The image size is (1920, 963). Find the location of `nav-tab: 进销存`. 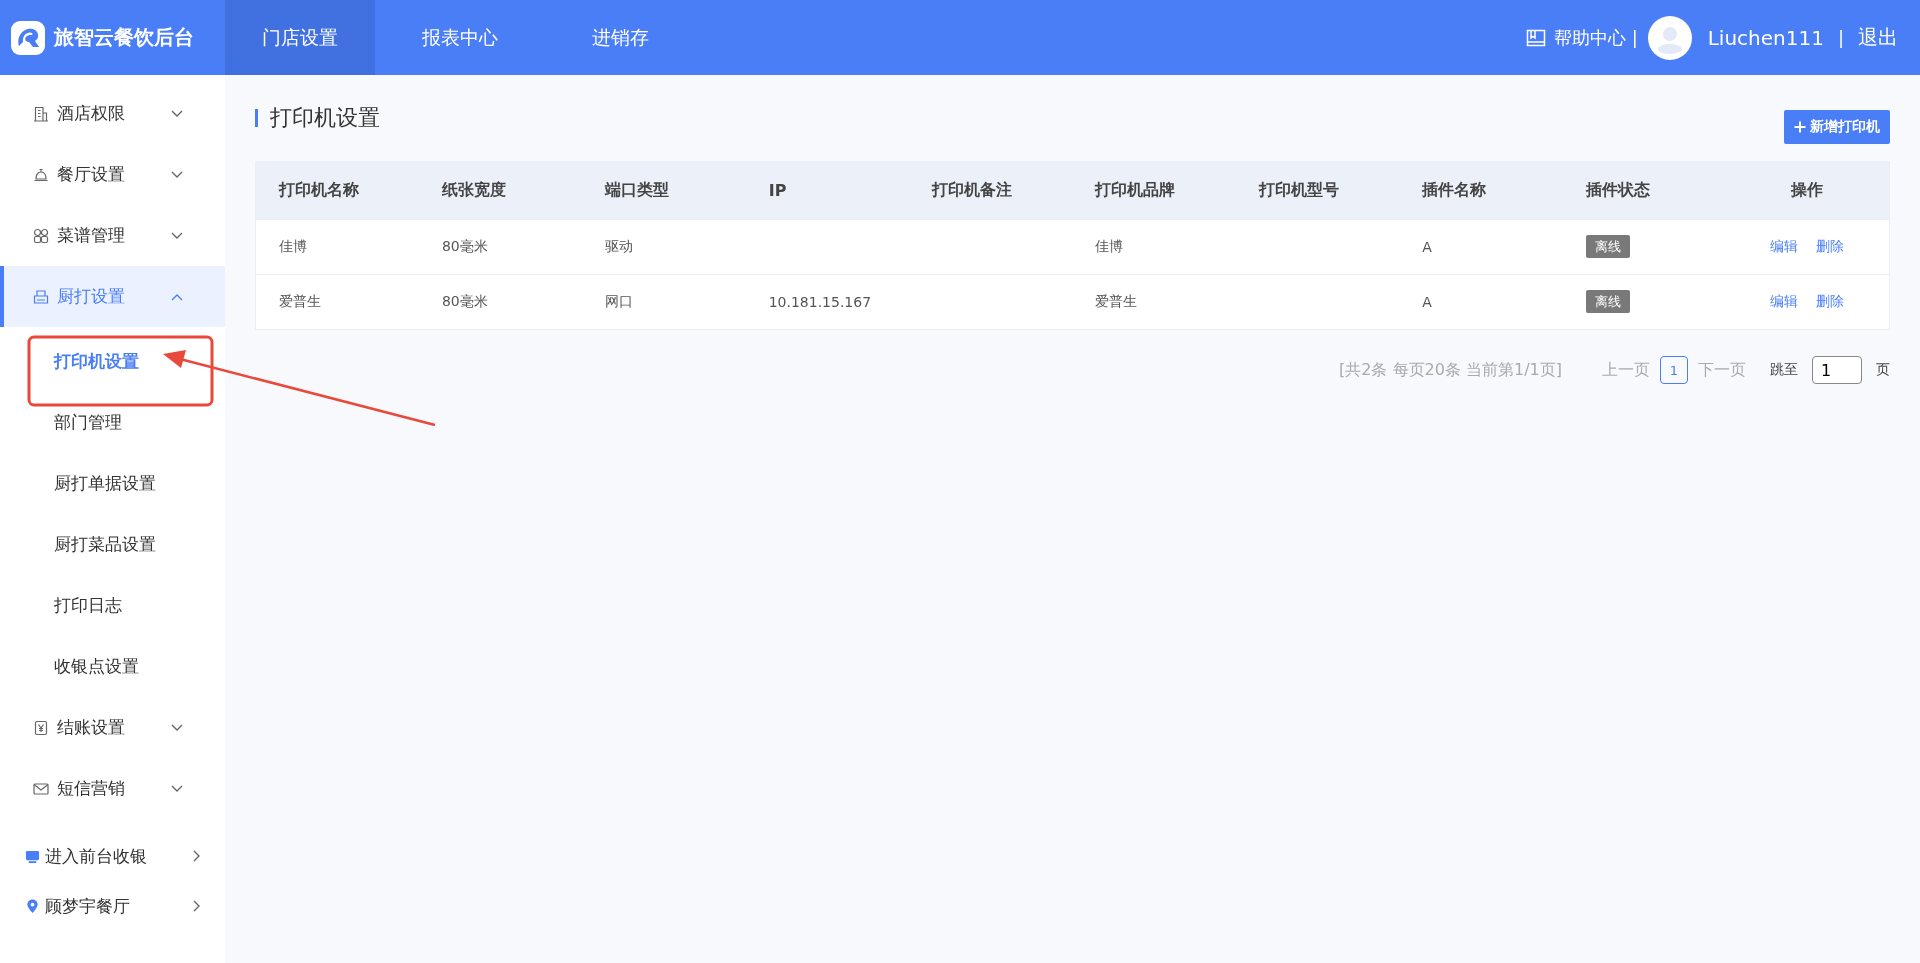

nav-tab: 进销存 is located at coordinates (620, 37).